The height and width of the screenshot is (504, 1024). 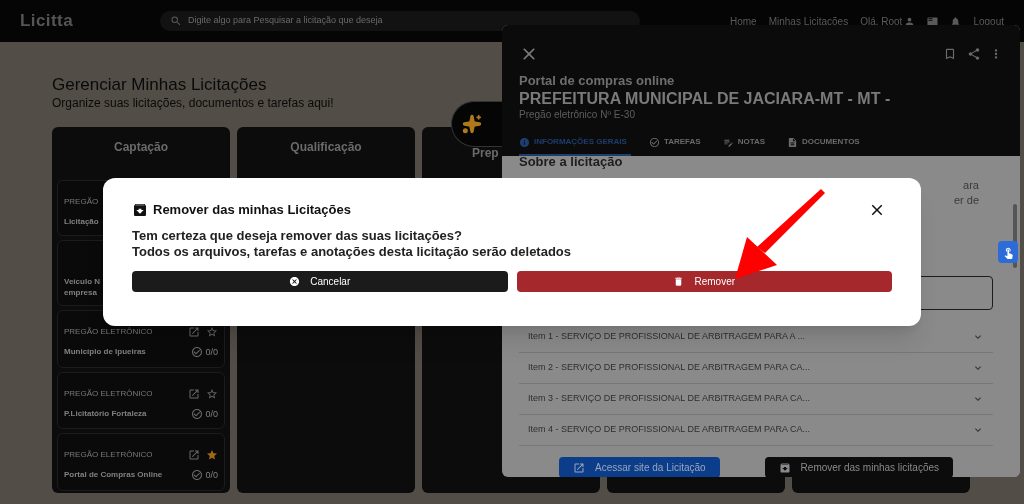 What do you see at coordinates (639, 467) in the screenshot?
I see `open-site-button: Acessar site da Licitação` at bounding box center [639, 467].